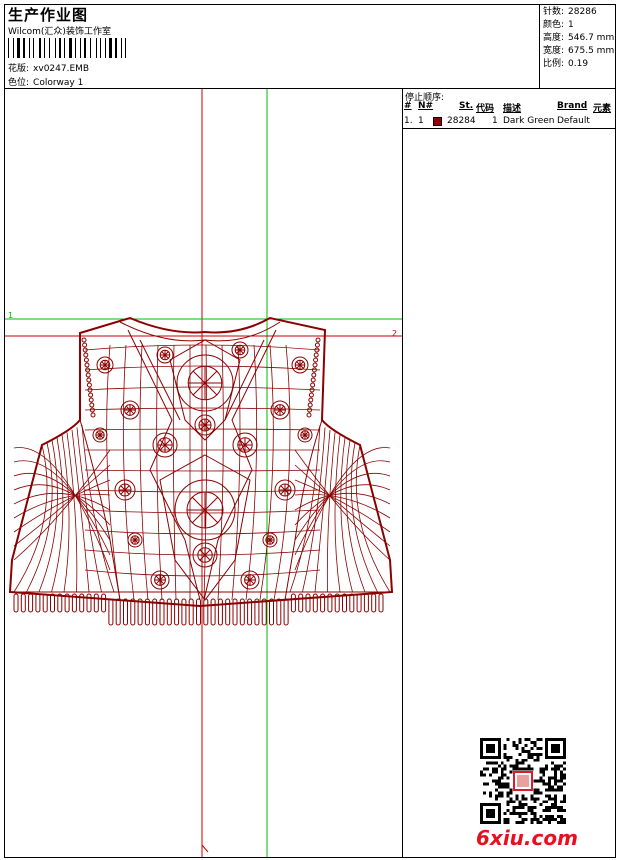  I want to click on table-header: # N# St. 代码 描述 Brand 元素, so click(509, 107).